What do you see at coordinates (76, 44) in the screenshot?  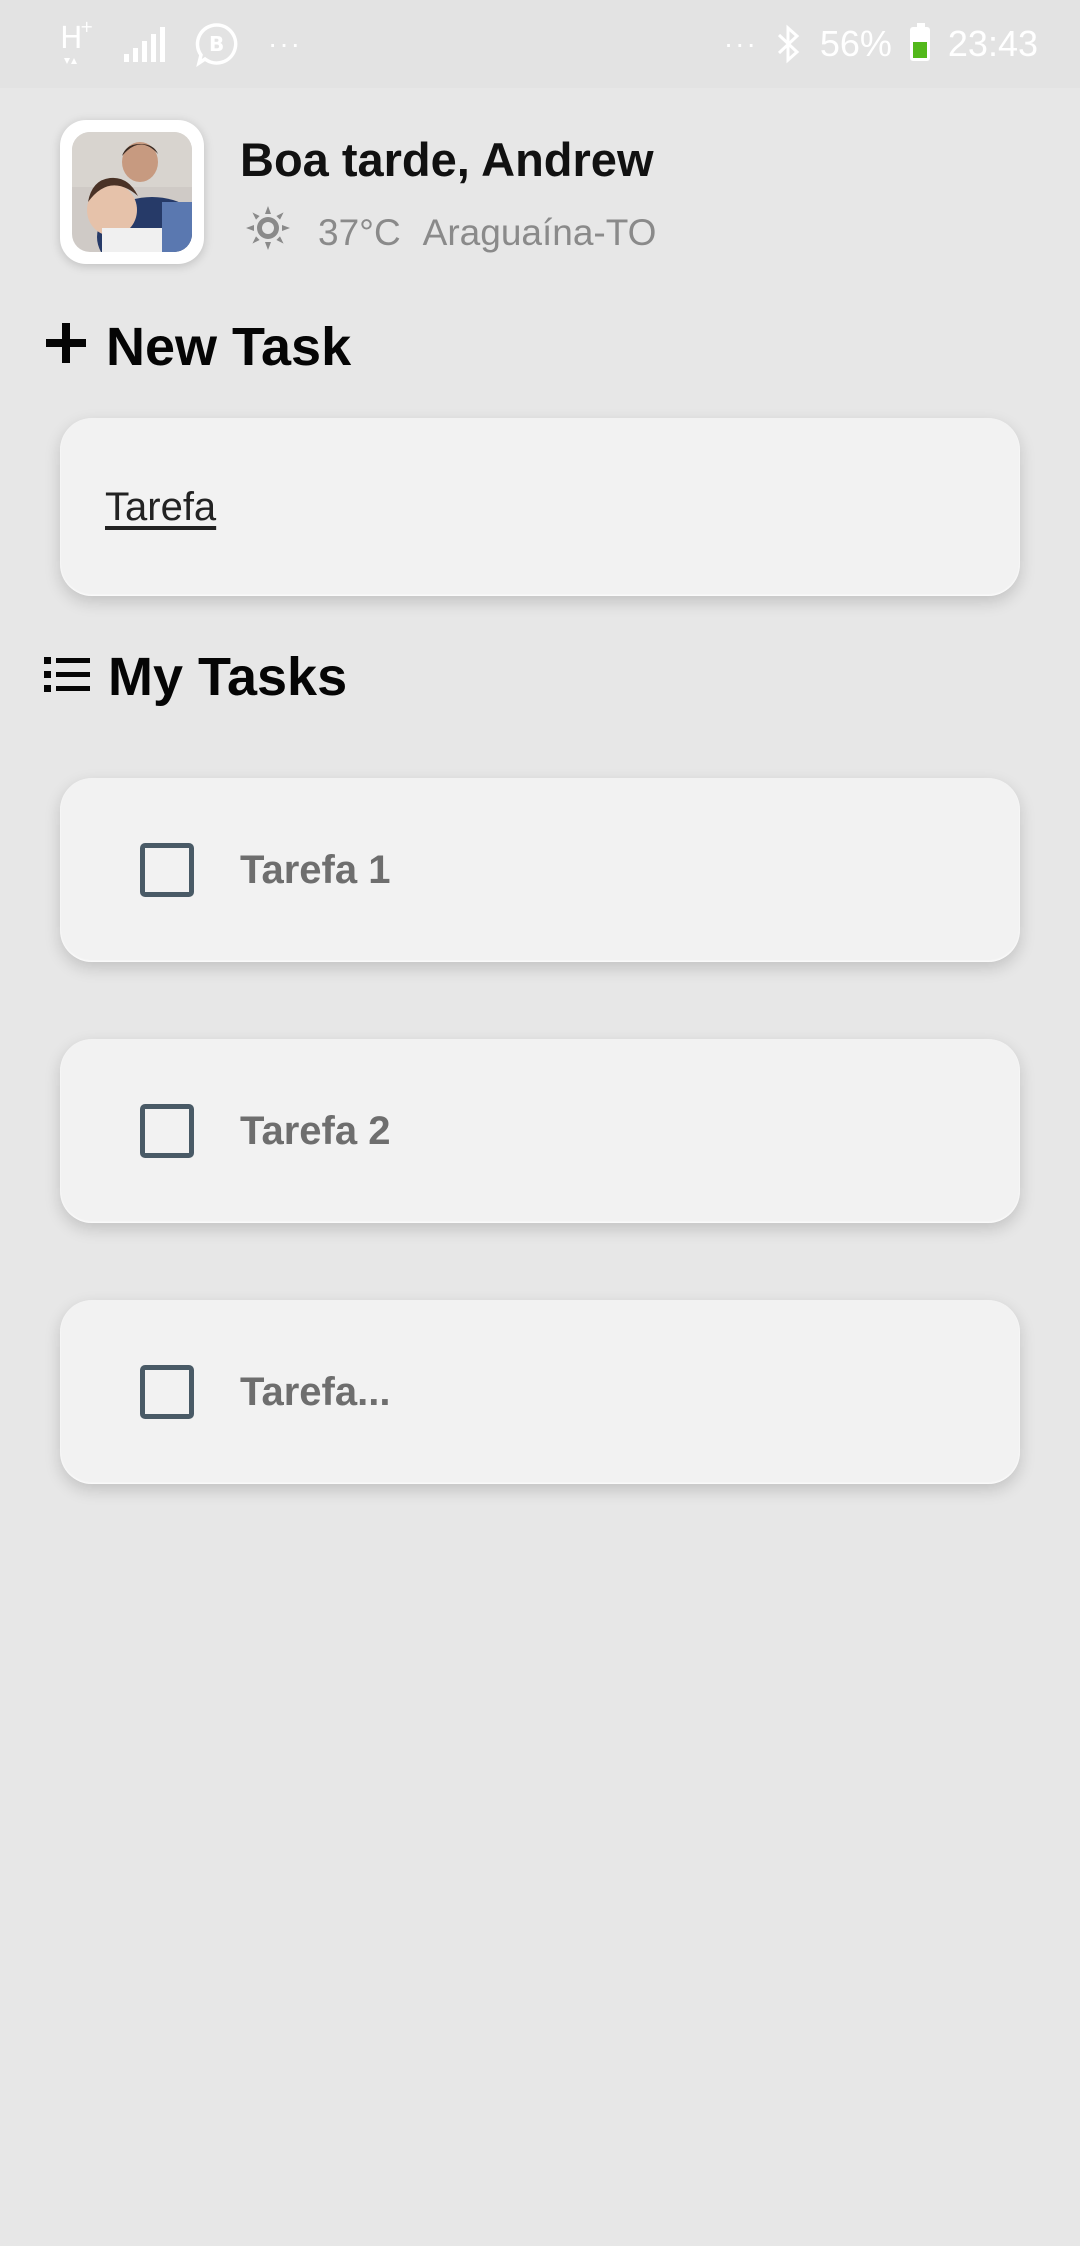 I see `network-h-plus-icon: H +` at bounding box center [76, 44].